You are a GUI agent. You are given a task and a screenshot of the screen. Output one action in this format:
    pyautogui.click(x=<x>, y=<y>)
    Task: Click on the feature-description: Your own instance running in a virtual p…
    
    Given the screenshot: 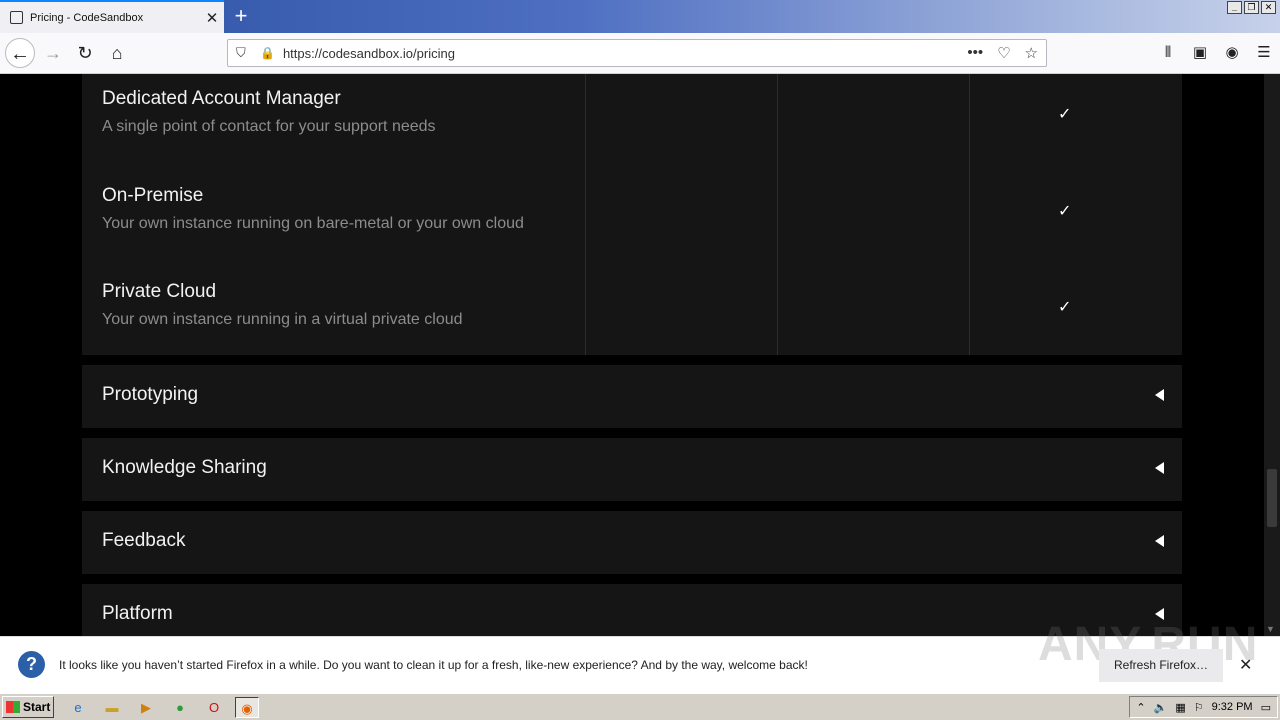 What is the action you would take?
    pyautogui.click(x=282, y=319)
    